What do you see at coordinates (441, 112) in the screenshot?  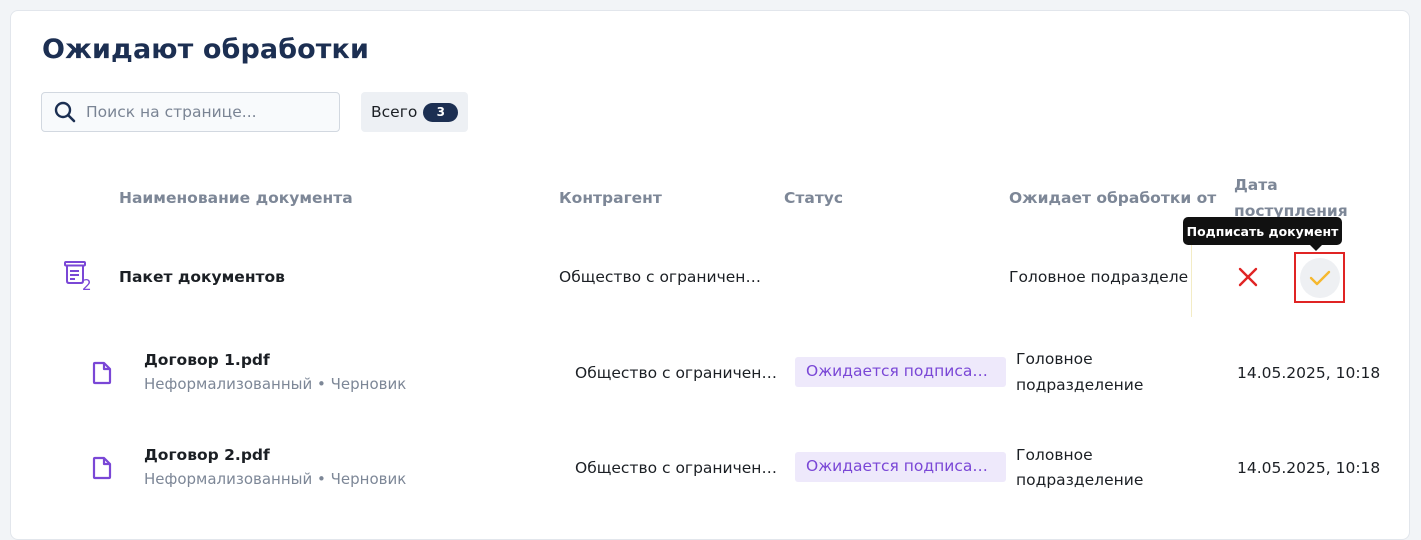 I see `total-count-badge: 3` at bounding box center [441, 112].